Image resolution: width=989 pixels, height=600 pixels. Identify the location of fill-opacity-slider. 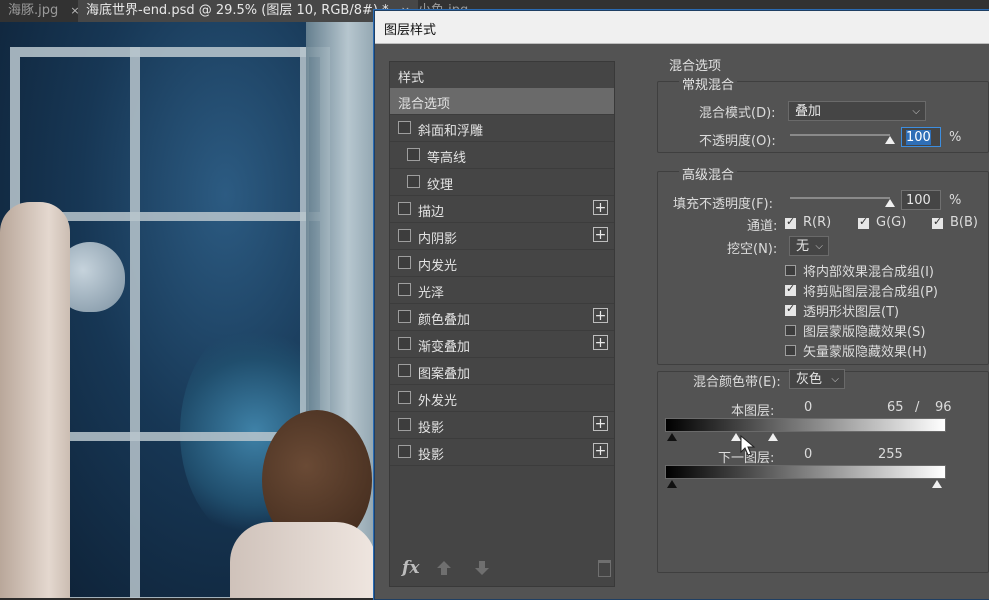
(840, 198).